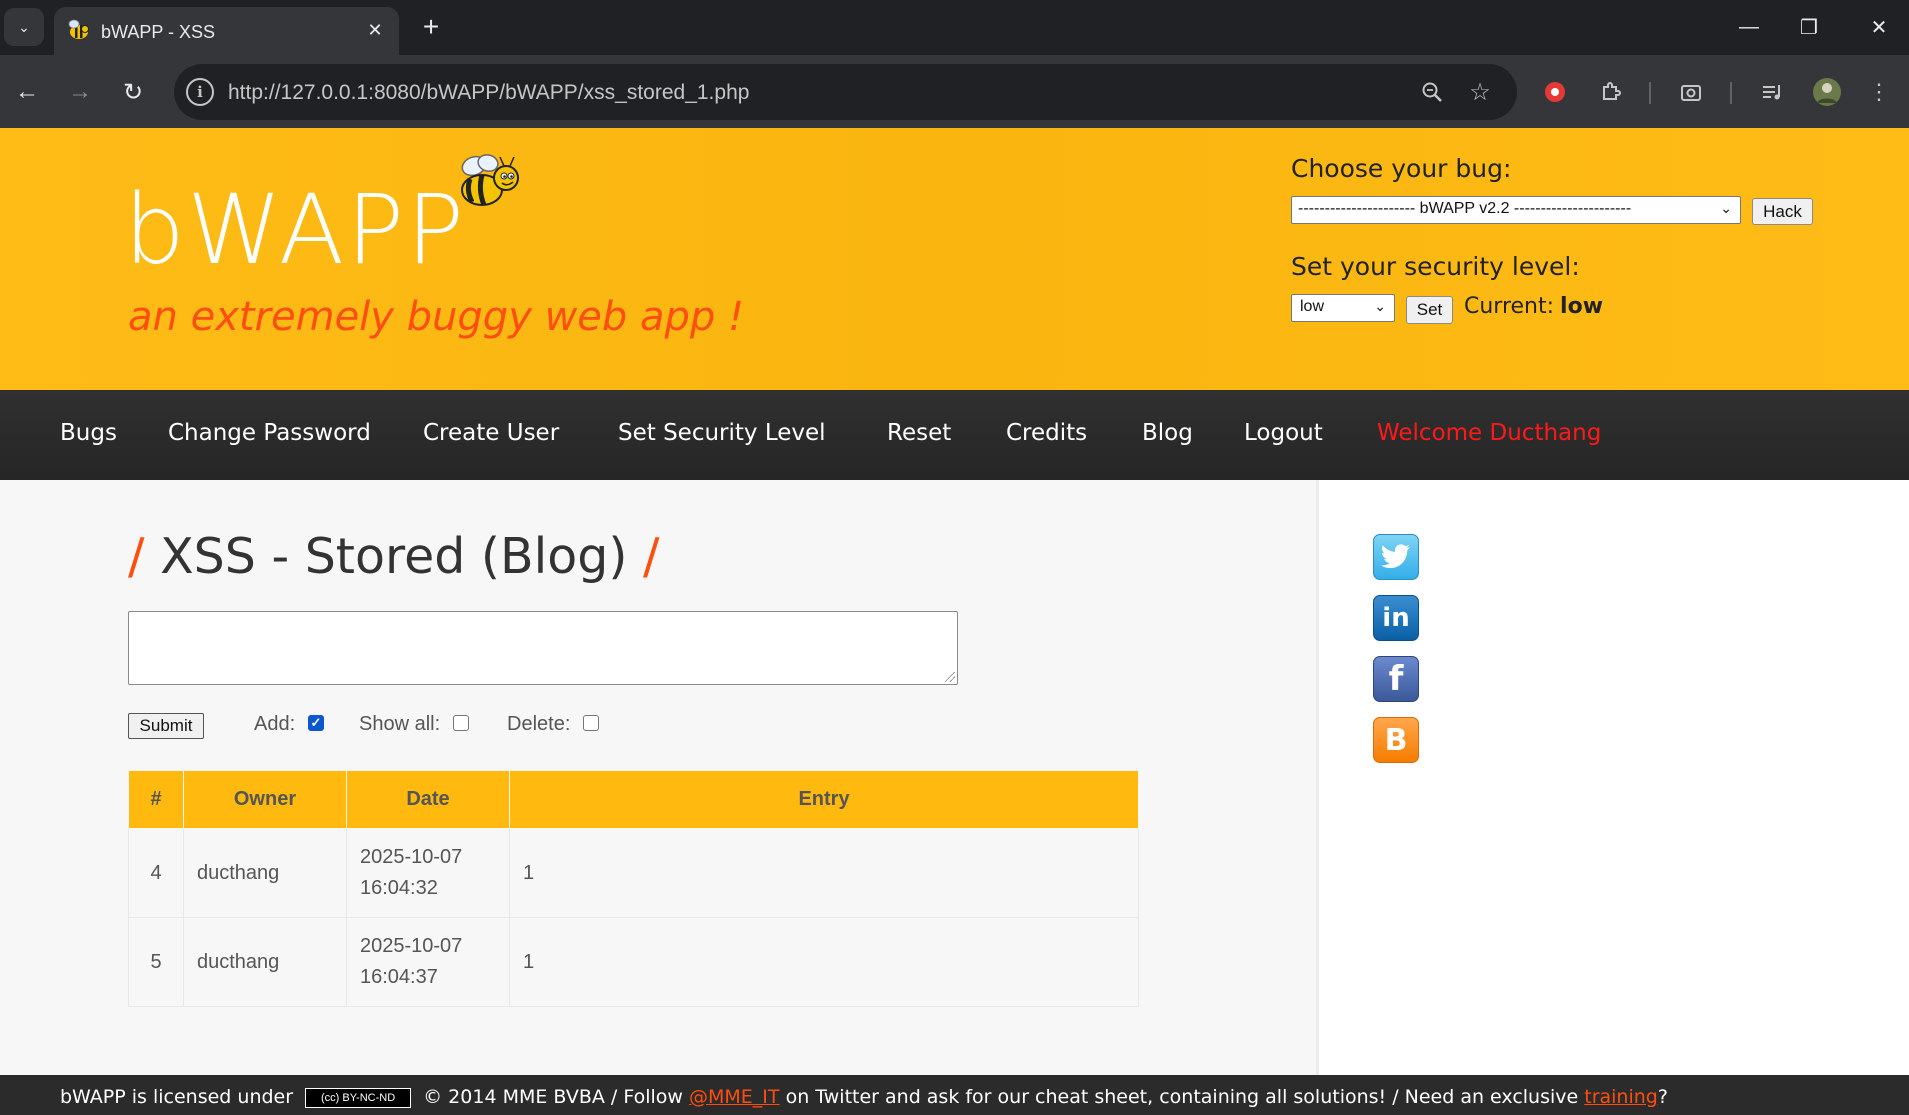  I want to click on delete-label: Delete:, so click(539, 724).